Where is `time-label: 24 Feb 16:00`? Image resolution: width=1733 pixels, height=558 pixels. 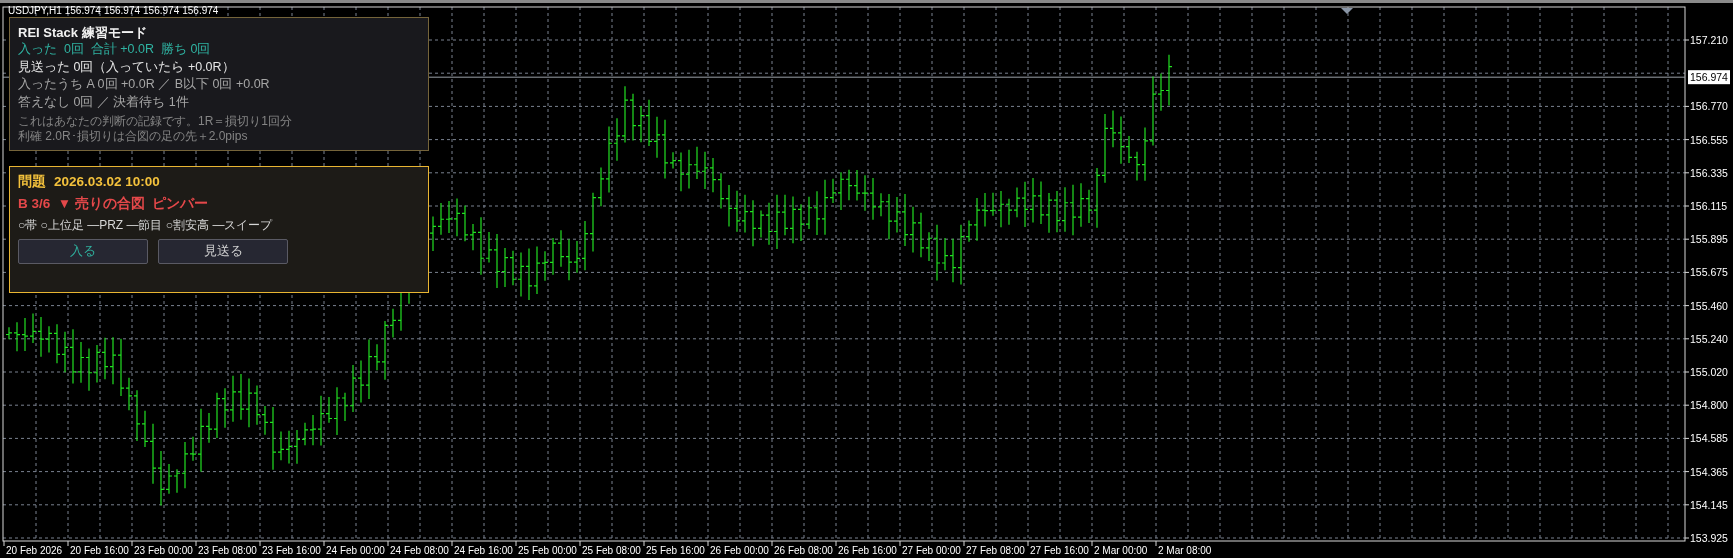
time-label: 24 Feb 16:00 is located at coordinates (483, 550).